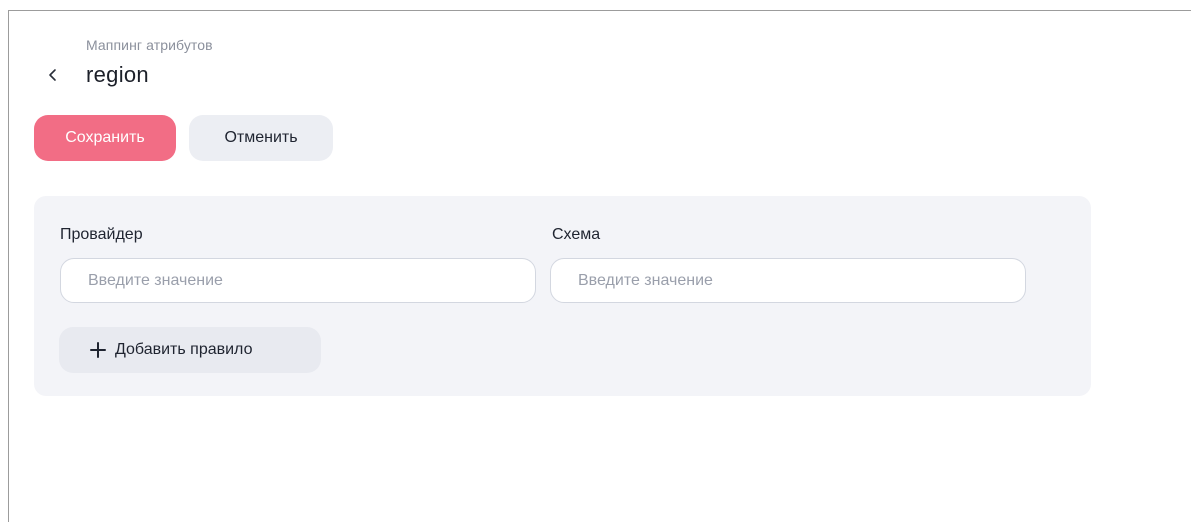 Image resolution: width=1191 pixels, height=522 pixels. Describe the element at coordinates (117, 74) in the screenshot. I see `page-title: region` at that location.